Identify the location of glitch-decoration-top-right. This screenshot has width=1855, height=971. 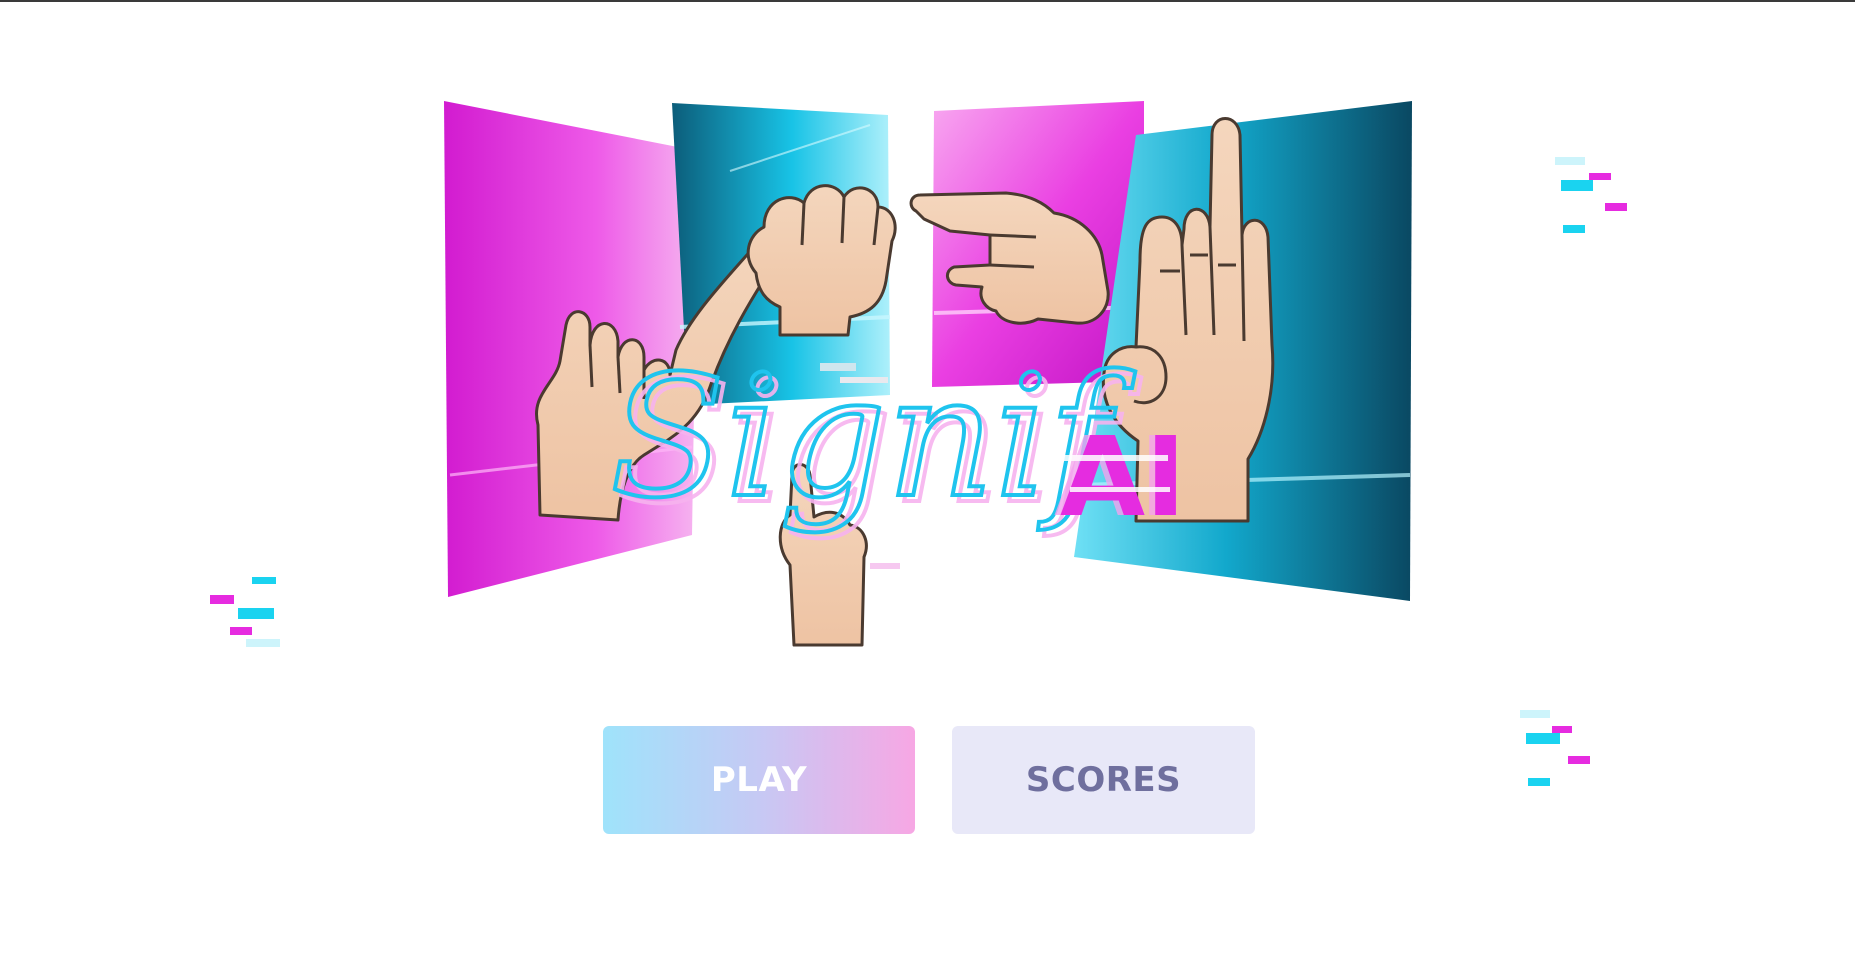
(1600, 200).